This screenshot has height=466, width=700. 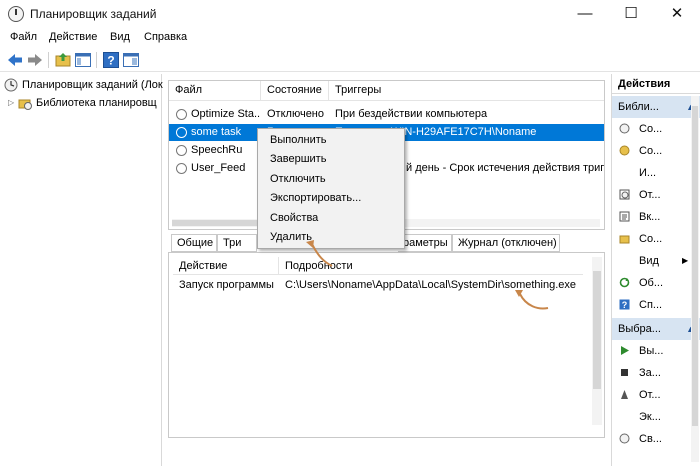 I want to click on title-bar: Планировщик заданий — ☐ ✕, so click(x=350, y=14).